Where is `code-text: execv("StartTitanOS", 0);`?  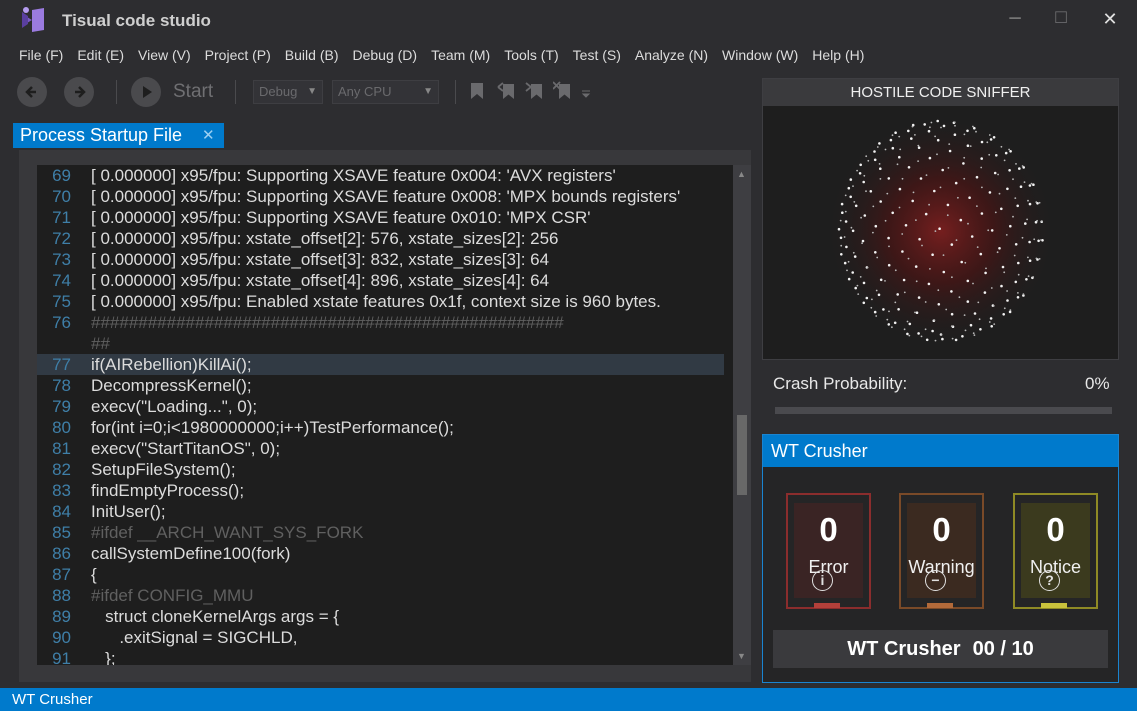 code-text: execv("StartTitanOS", 0); is located at coordinates (186, 448).